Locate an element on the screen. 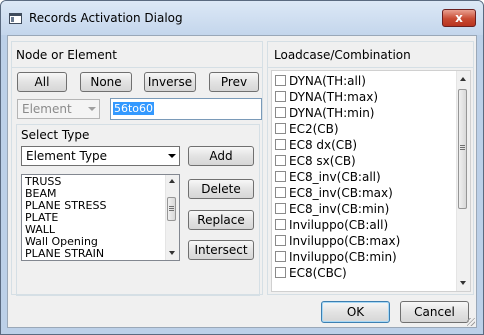 This screenshot has height=335, width=484. element-type-combo: Element Type is located at coordinates (100, 156).